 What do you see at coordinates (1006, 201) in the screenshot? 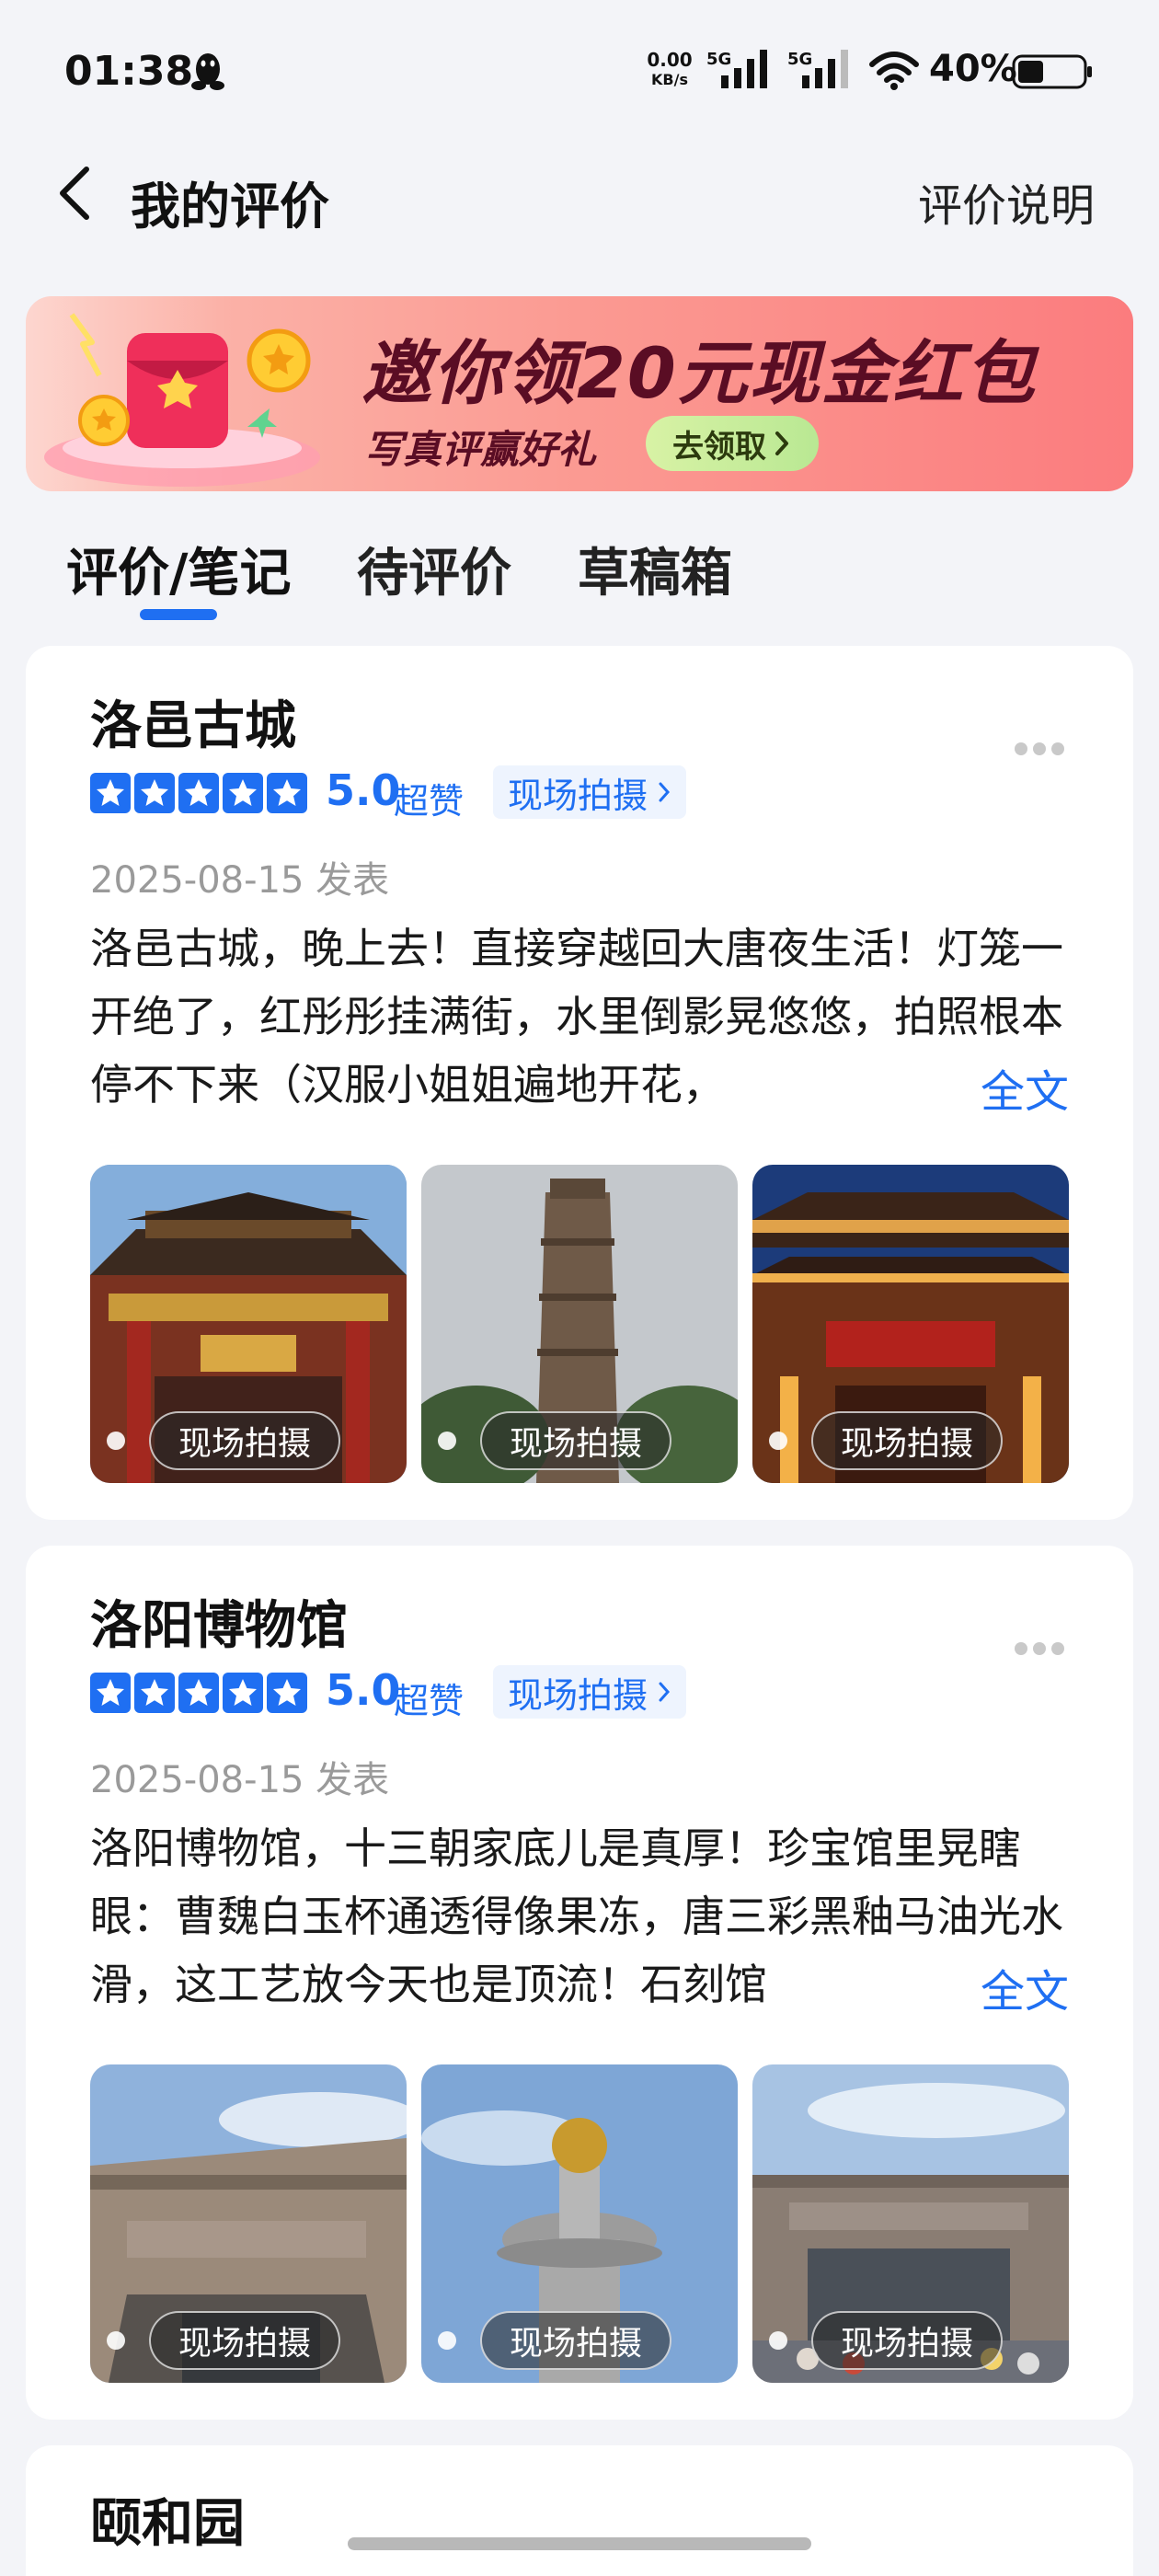
I see `review-help-link: 评价说明` at bounding box center [1006, 201].